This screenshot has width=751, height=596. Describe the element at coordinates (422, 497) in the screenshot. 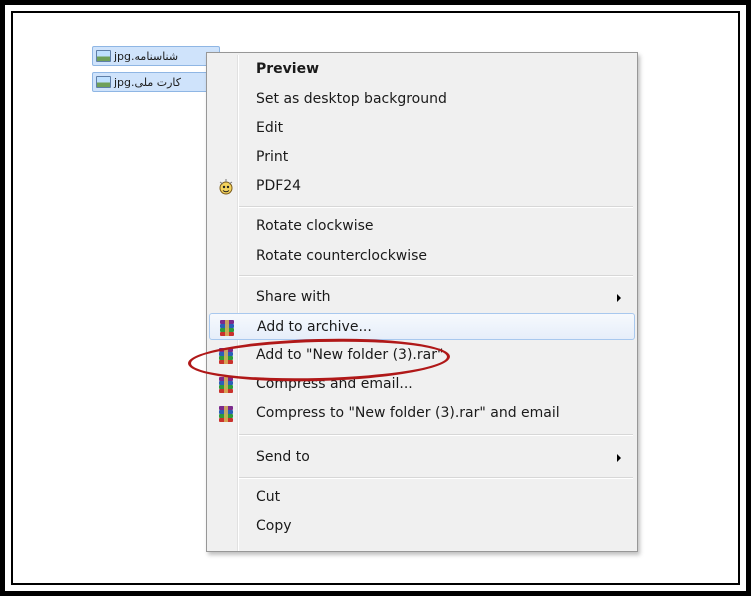

I see `menu-item-cut: Cut` at that location.